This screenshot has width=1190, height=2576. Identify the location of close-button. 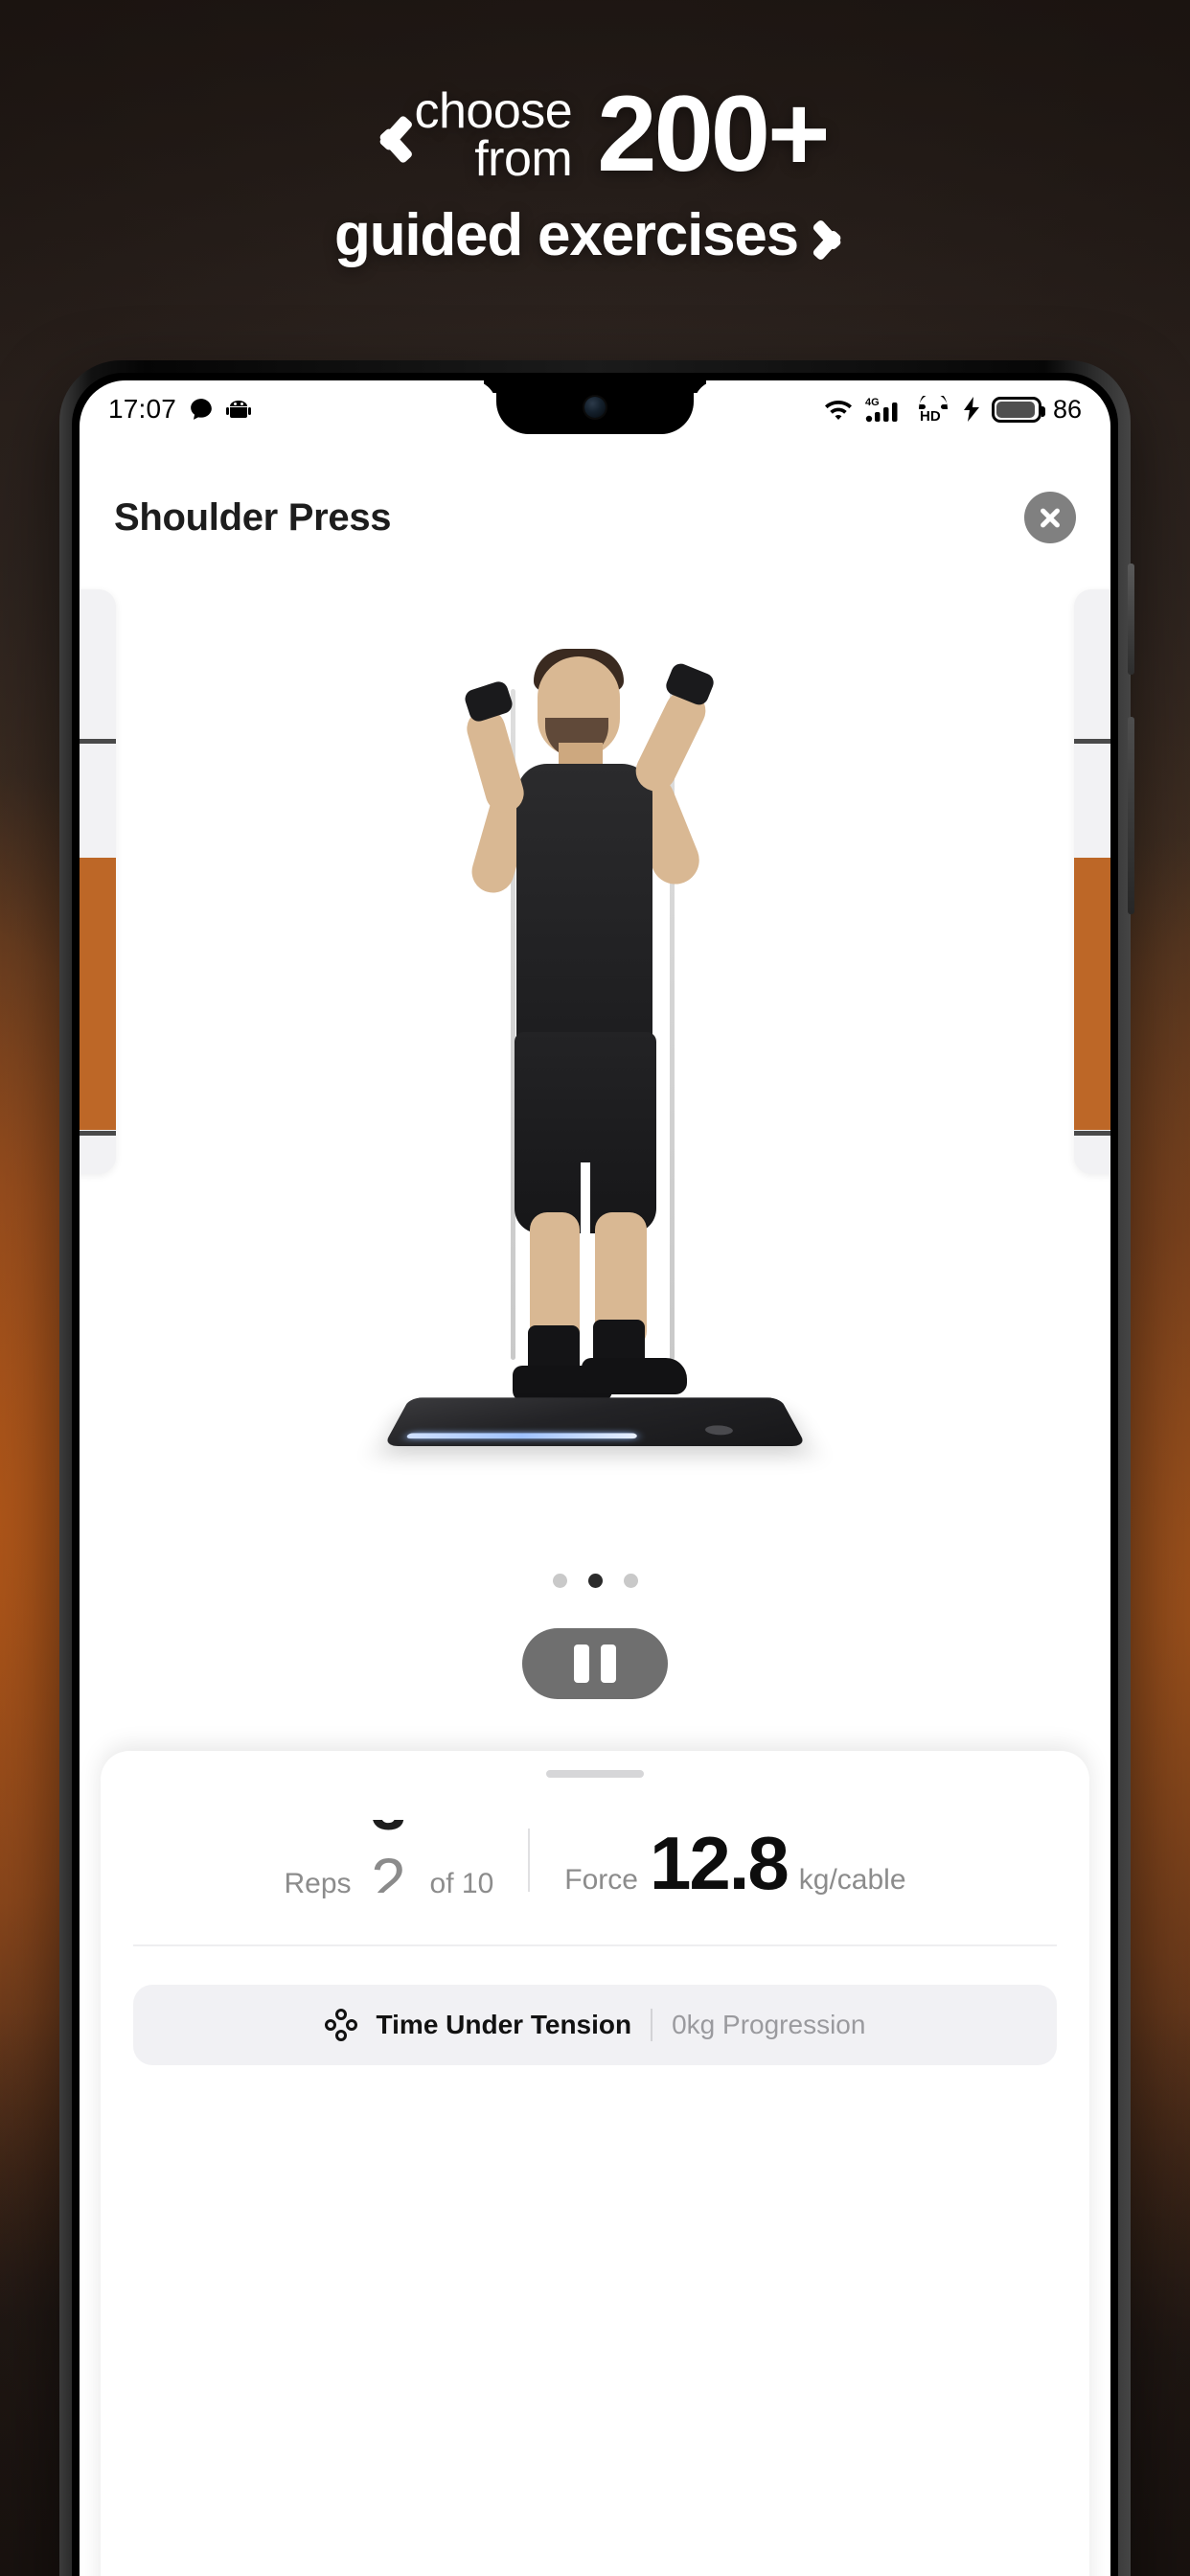
(1050, 517).